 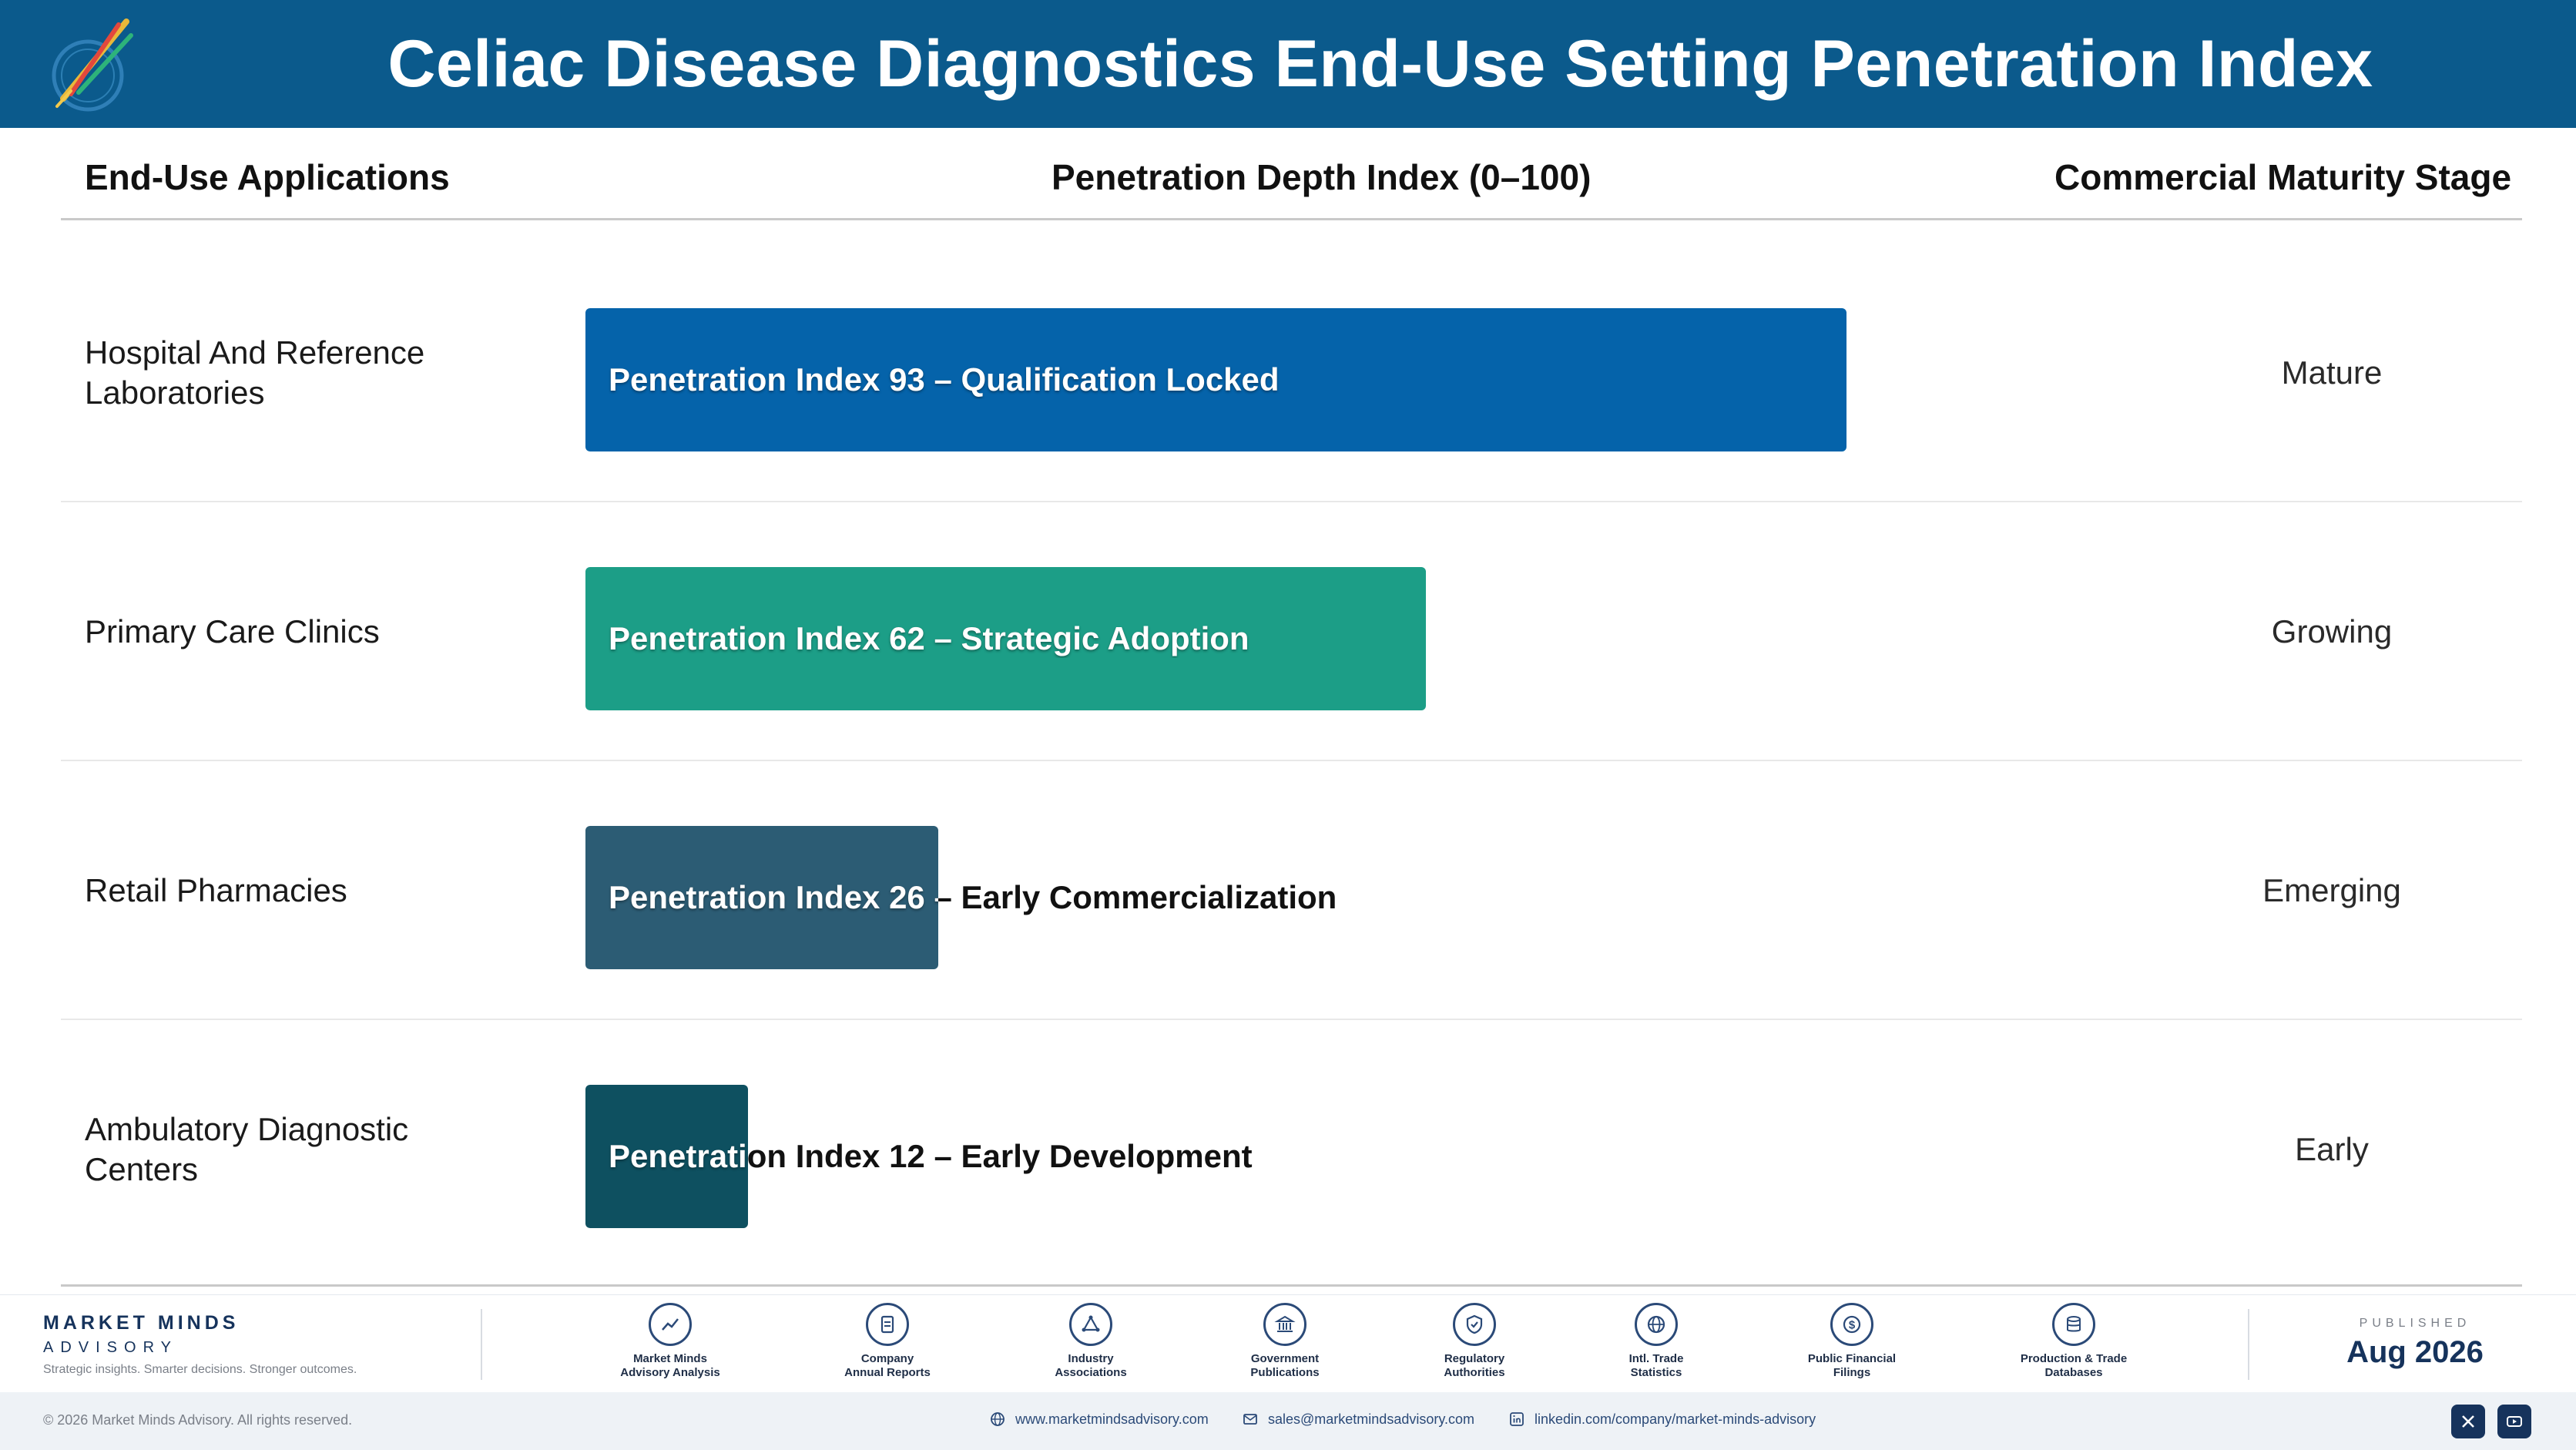 I want to click on source-annual-reports: Company Annual Reports, so click(x=887, y=1341).